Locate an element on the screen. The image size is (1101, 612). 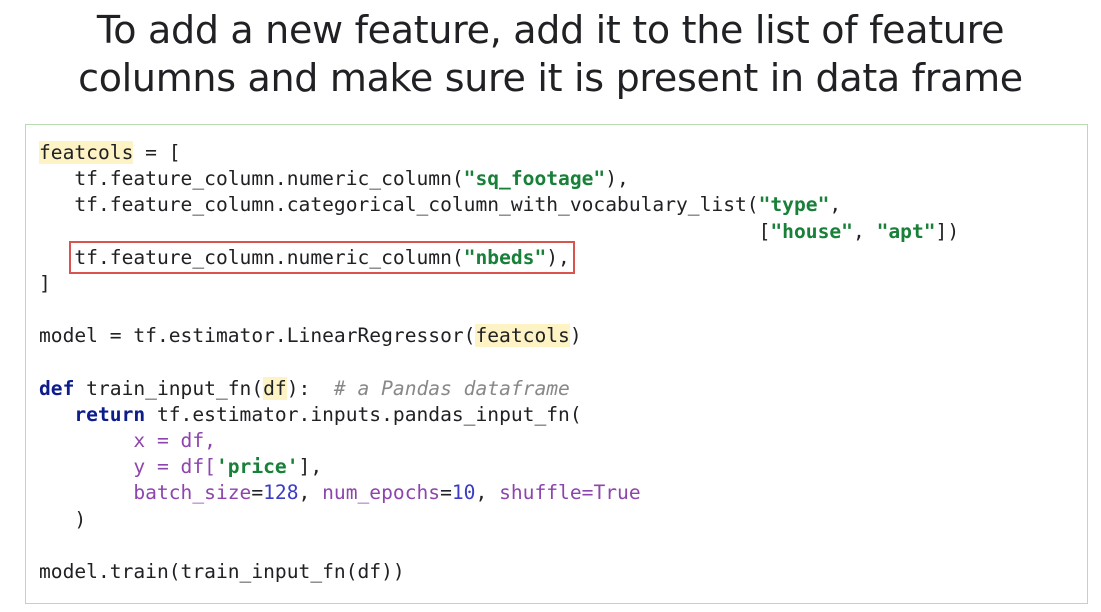
shuffle-value: True is located at coordinates (617, 493).